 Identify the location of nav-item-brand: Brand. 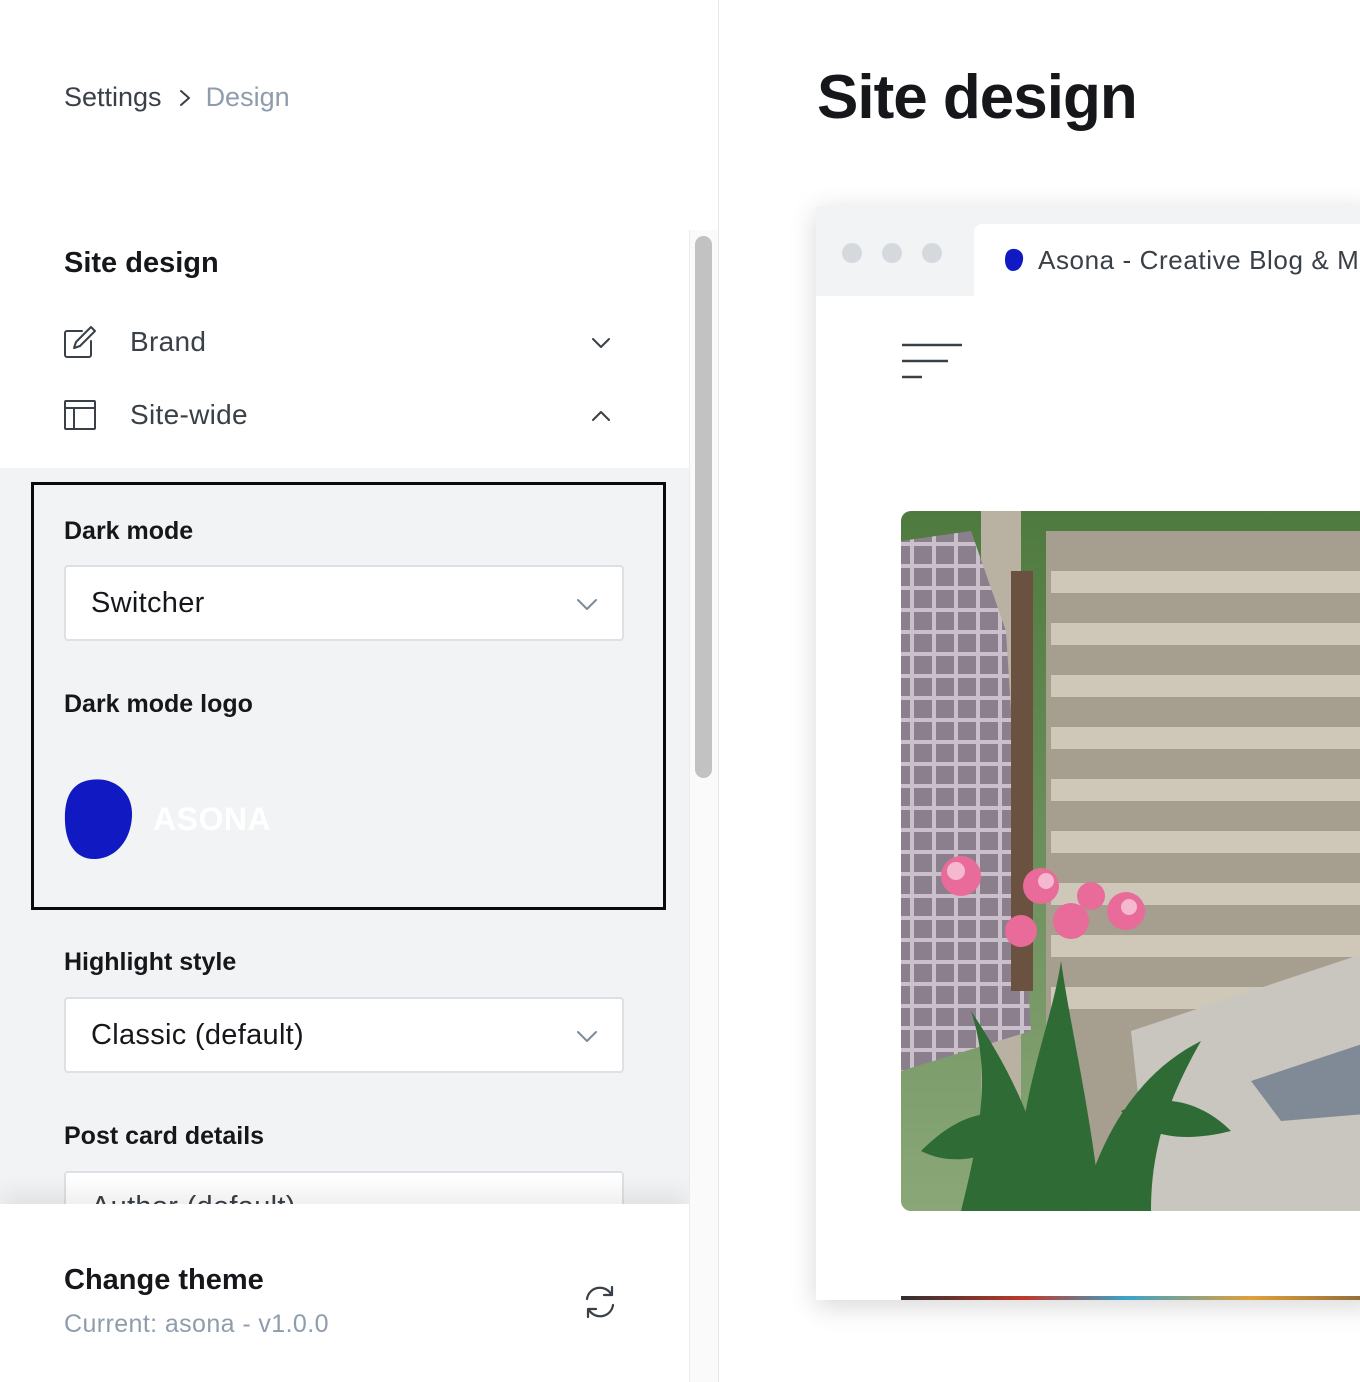
(342, 342).